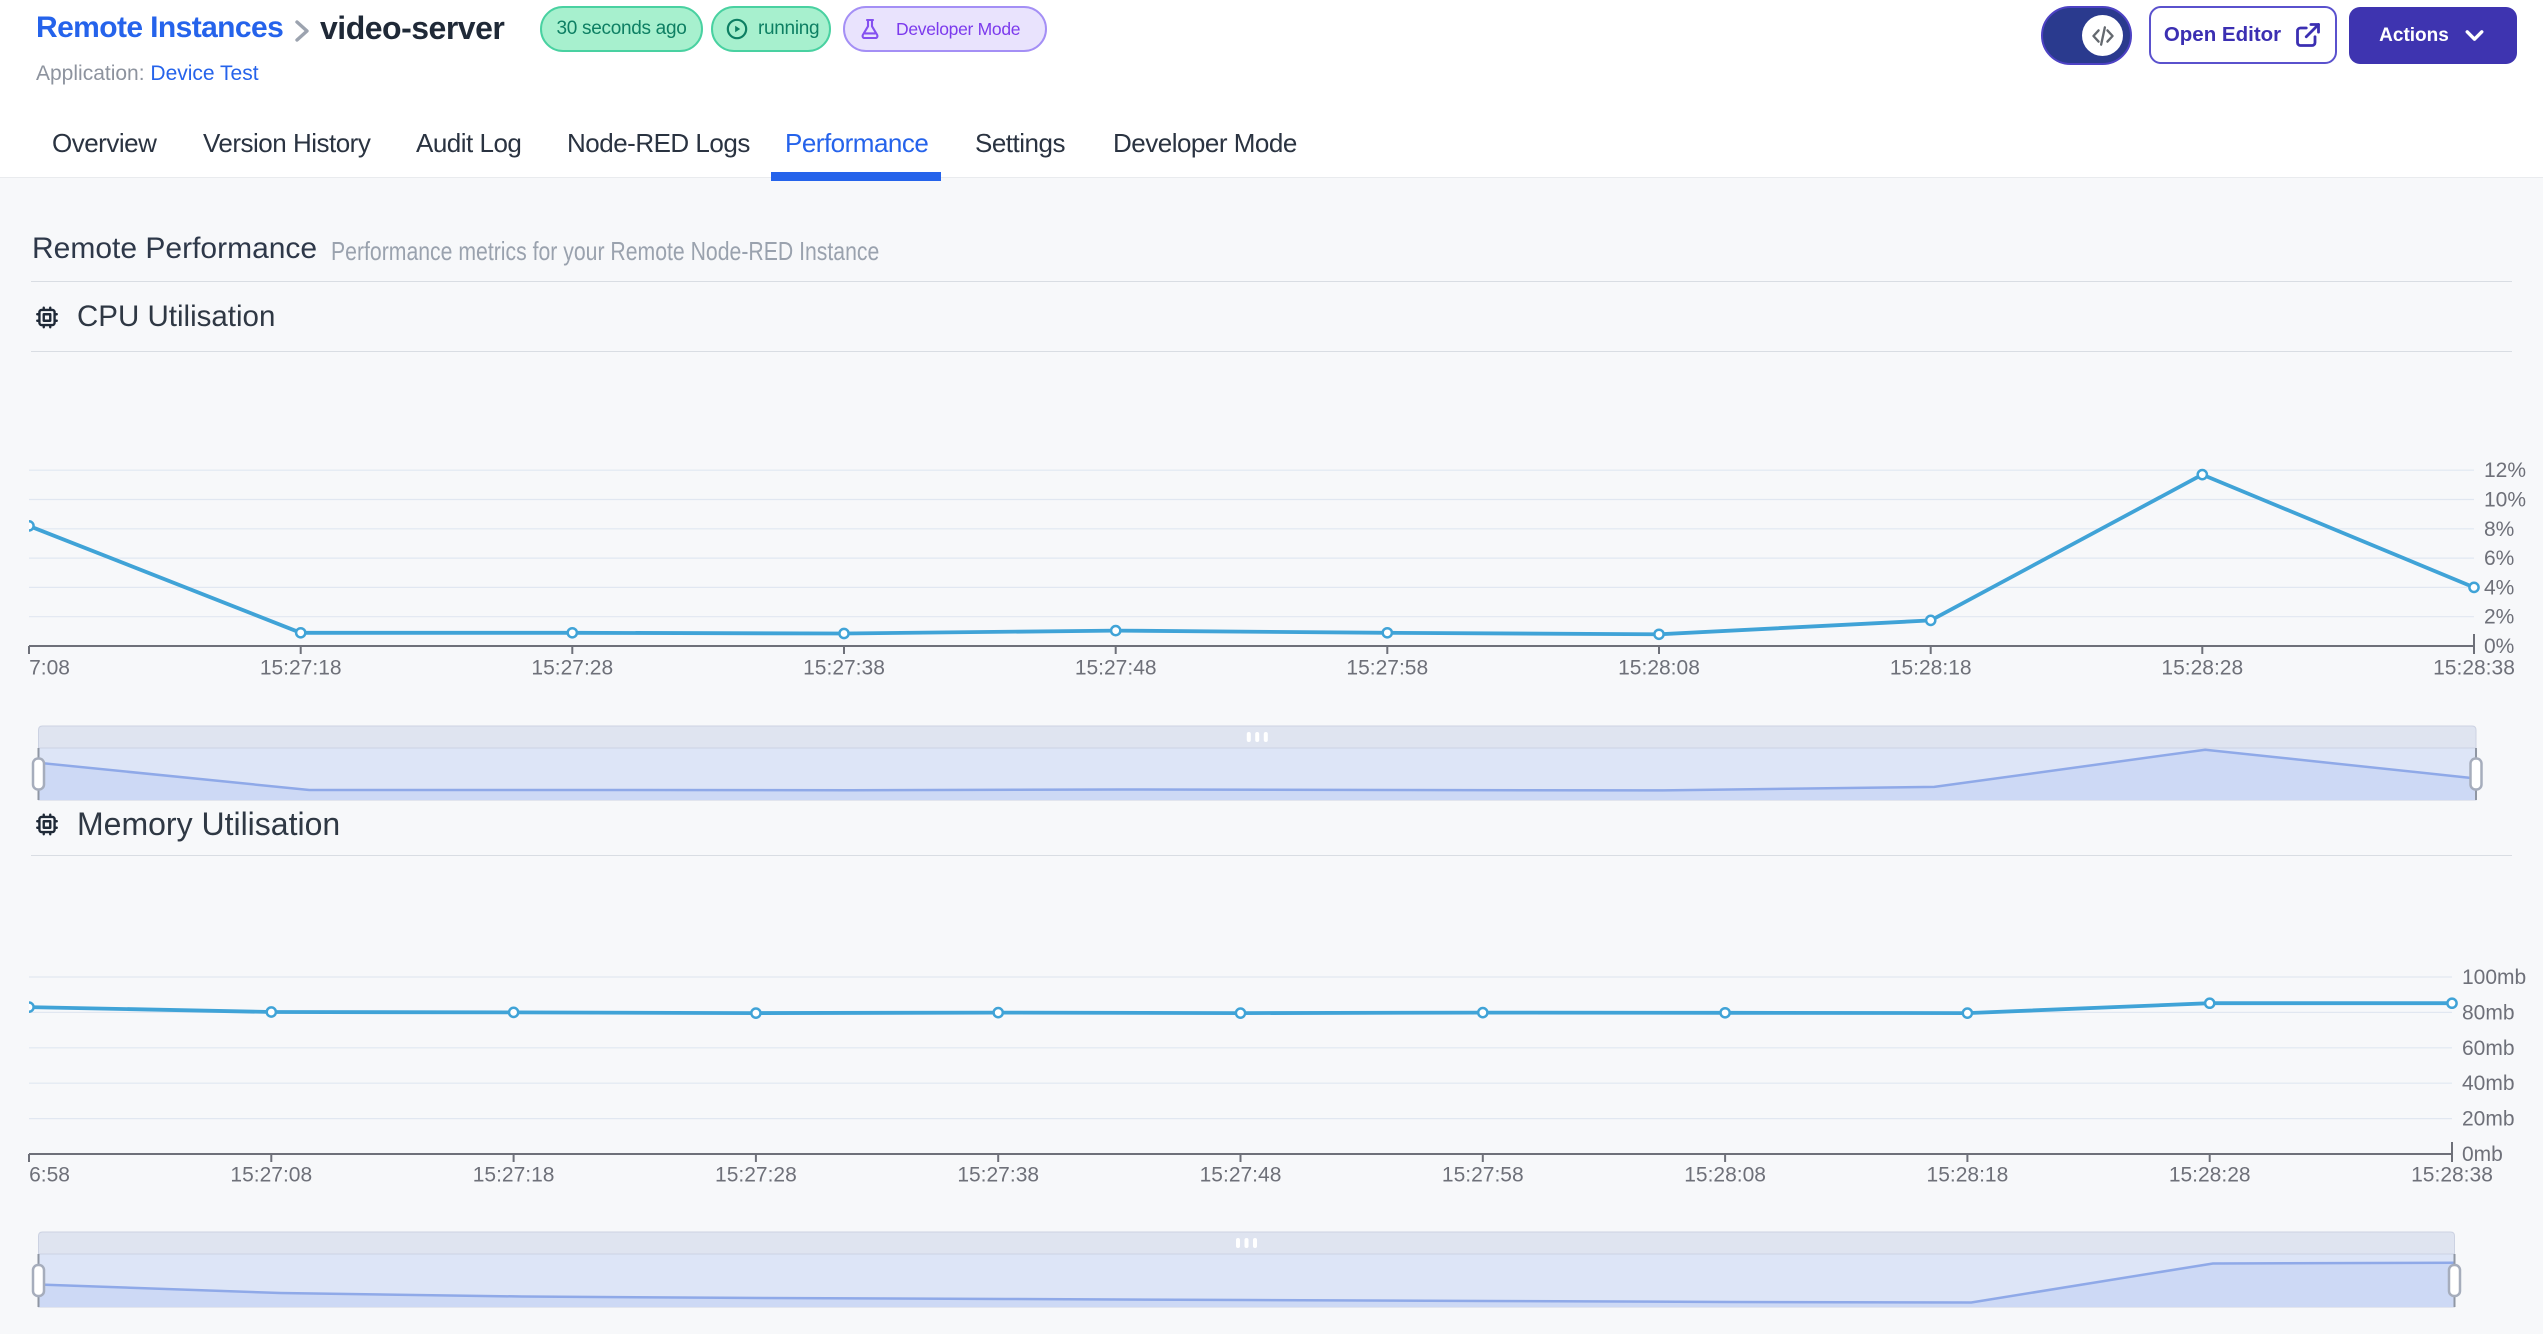 Image resolution: width=2543 pixels, height=1334 pixels. Describe the element at coordinates (2505, 470) in the screenshot. I see `svg-text: 12%` at that location.